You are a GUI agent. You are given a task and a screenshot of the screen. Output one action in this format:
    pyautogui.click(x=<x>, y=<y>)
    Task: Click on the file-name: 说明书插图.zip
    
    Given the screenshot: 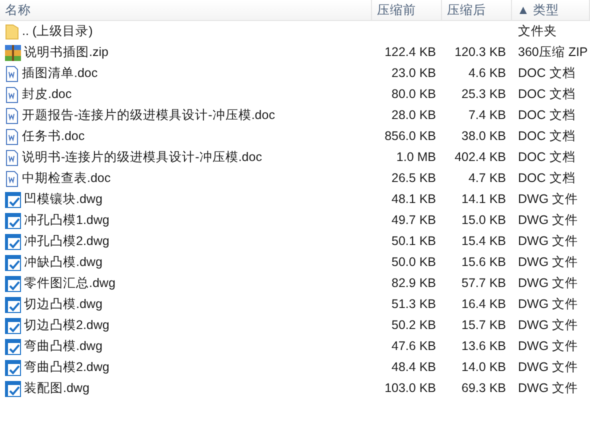 What is the action you would take?
    pyautogui.click(x=66, y=52)
    